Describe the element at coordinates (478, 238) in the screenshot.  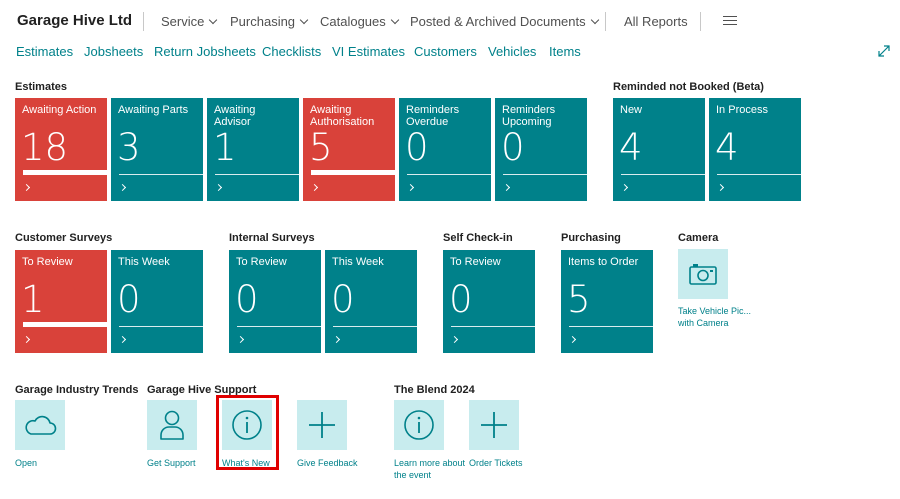
I see `group-title-self-checkin: Self Check-in` at that location.